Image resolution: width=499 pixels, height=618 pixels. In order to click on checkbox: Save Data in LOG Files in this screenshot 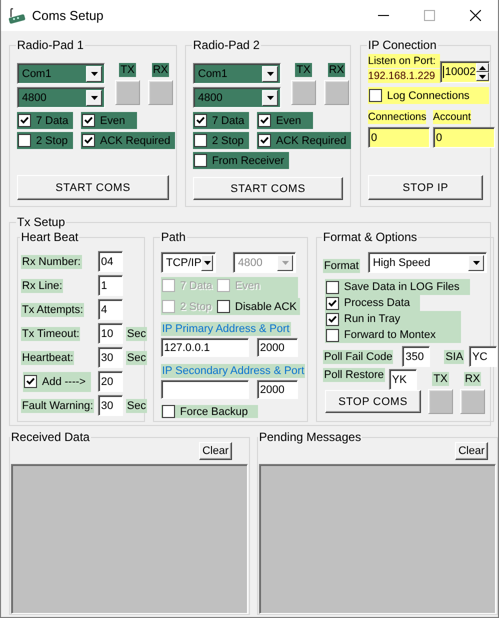, I will do `click(397, 287)`.